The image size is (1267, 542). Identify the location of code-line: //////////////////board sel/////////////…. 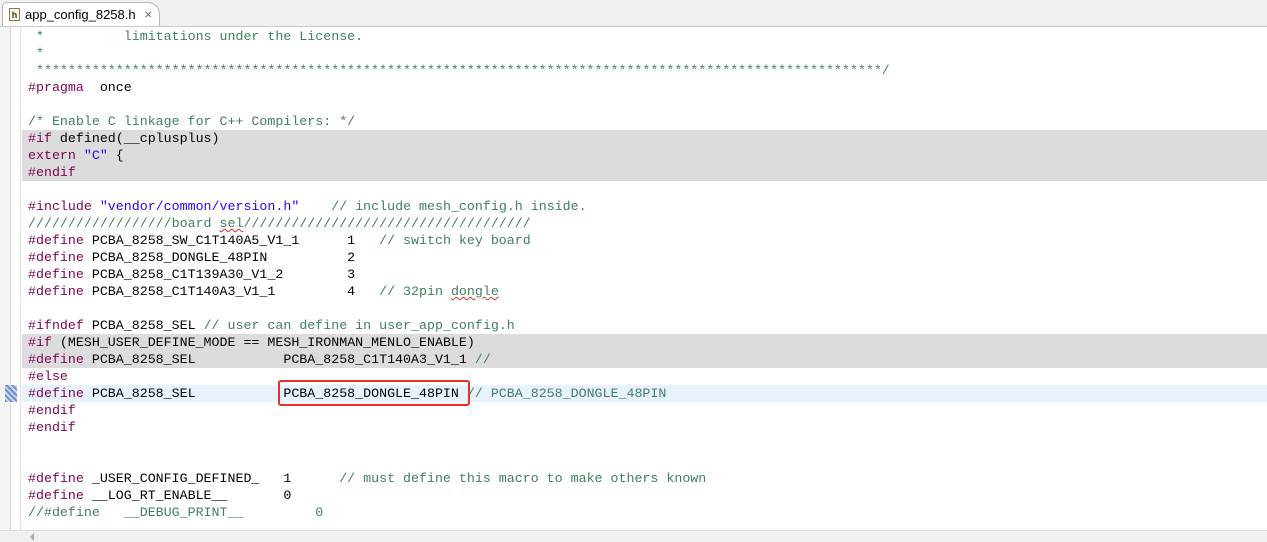
(644, 223).